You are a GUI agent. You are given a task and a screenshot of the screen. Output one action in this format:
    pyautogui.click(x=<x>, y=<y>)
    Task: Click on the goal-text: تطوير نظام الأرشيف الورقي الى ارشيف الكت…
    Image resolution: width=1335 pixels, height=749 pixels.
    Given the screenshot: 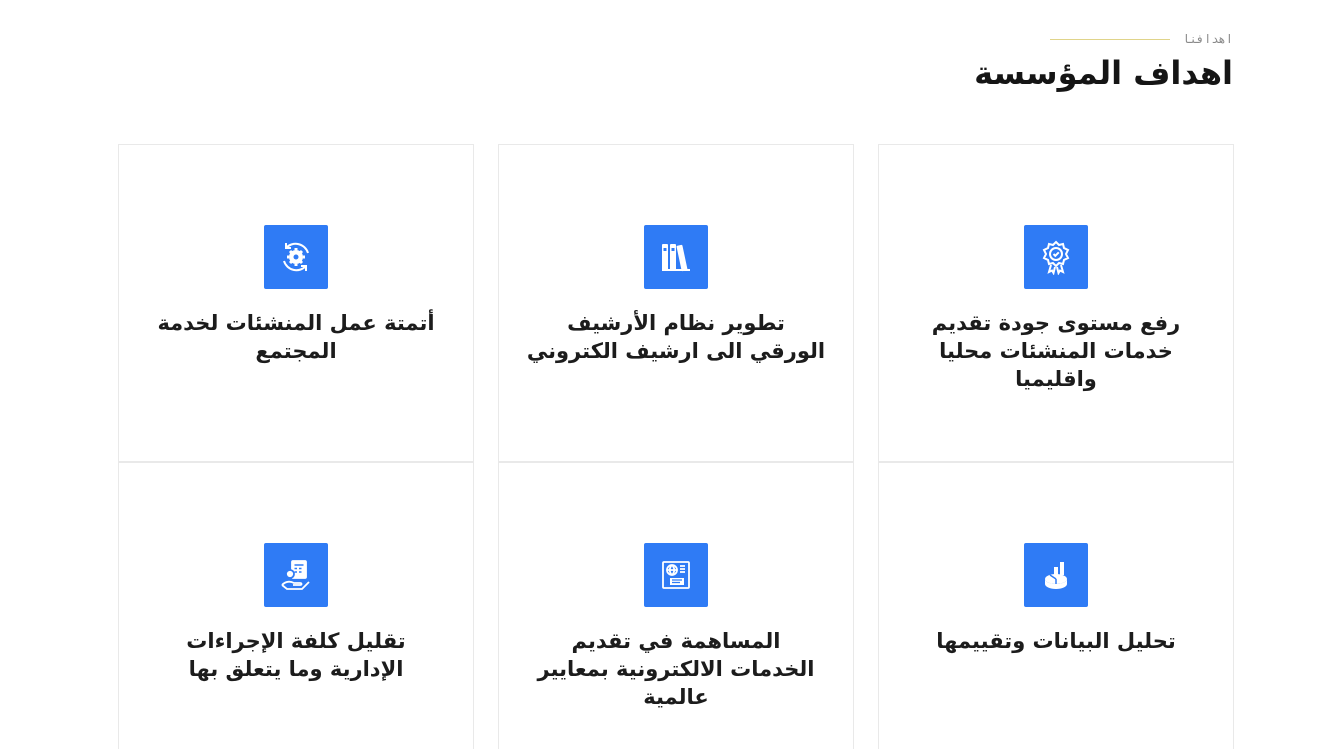 What is the action you would take?
    pyautogui.click(x=676, y=337)
    